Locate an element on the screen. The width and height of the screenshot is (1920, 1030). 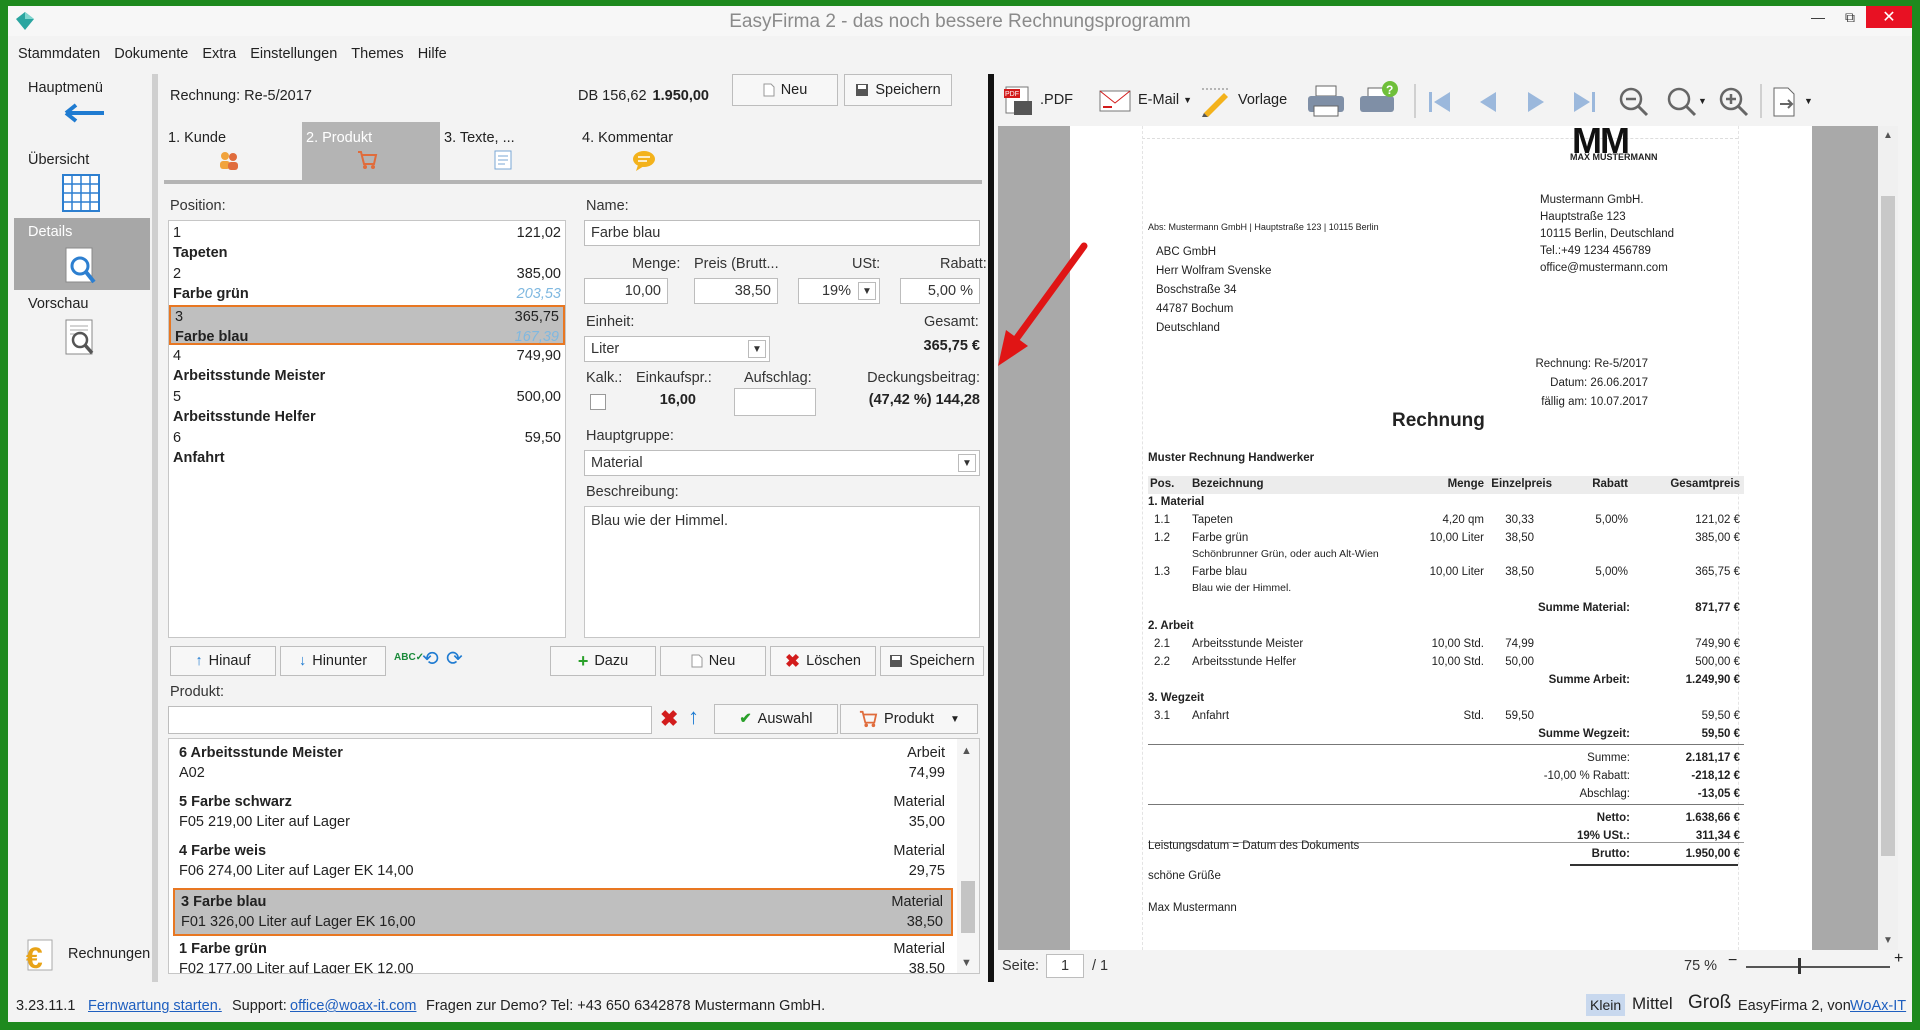
product-row: 6 Arbeitsstunde Meister A02 Arbeit 74,99 is located at coordinates (563, 765).